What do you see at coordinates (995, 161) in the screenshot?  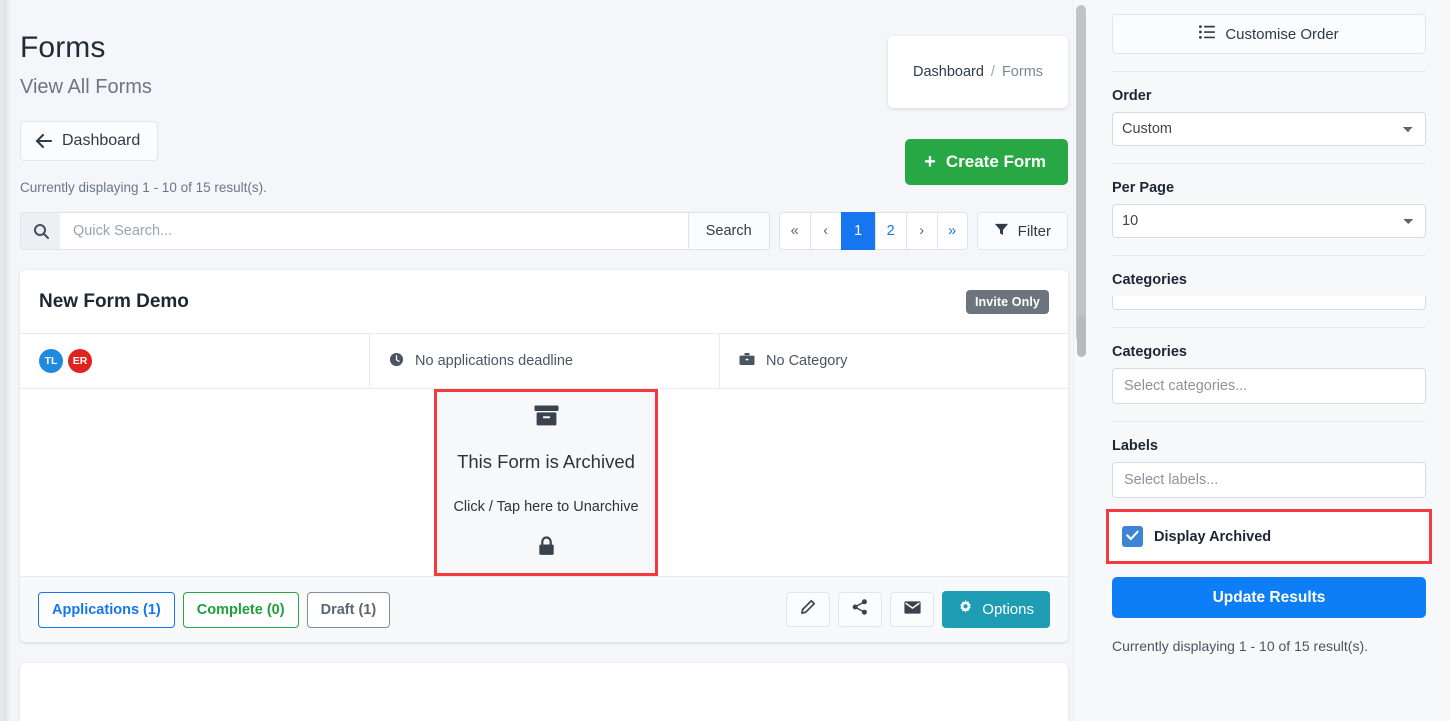 I see `create-form-label: Create Form` at bounding box center [995, 161].